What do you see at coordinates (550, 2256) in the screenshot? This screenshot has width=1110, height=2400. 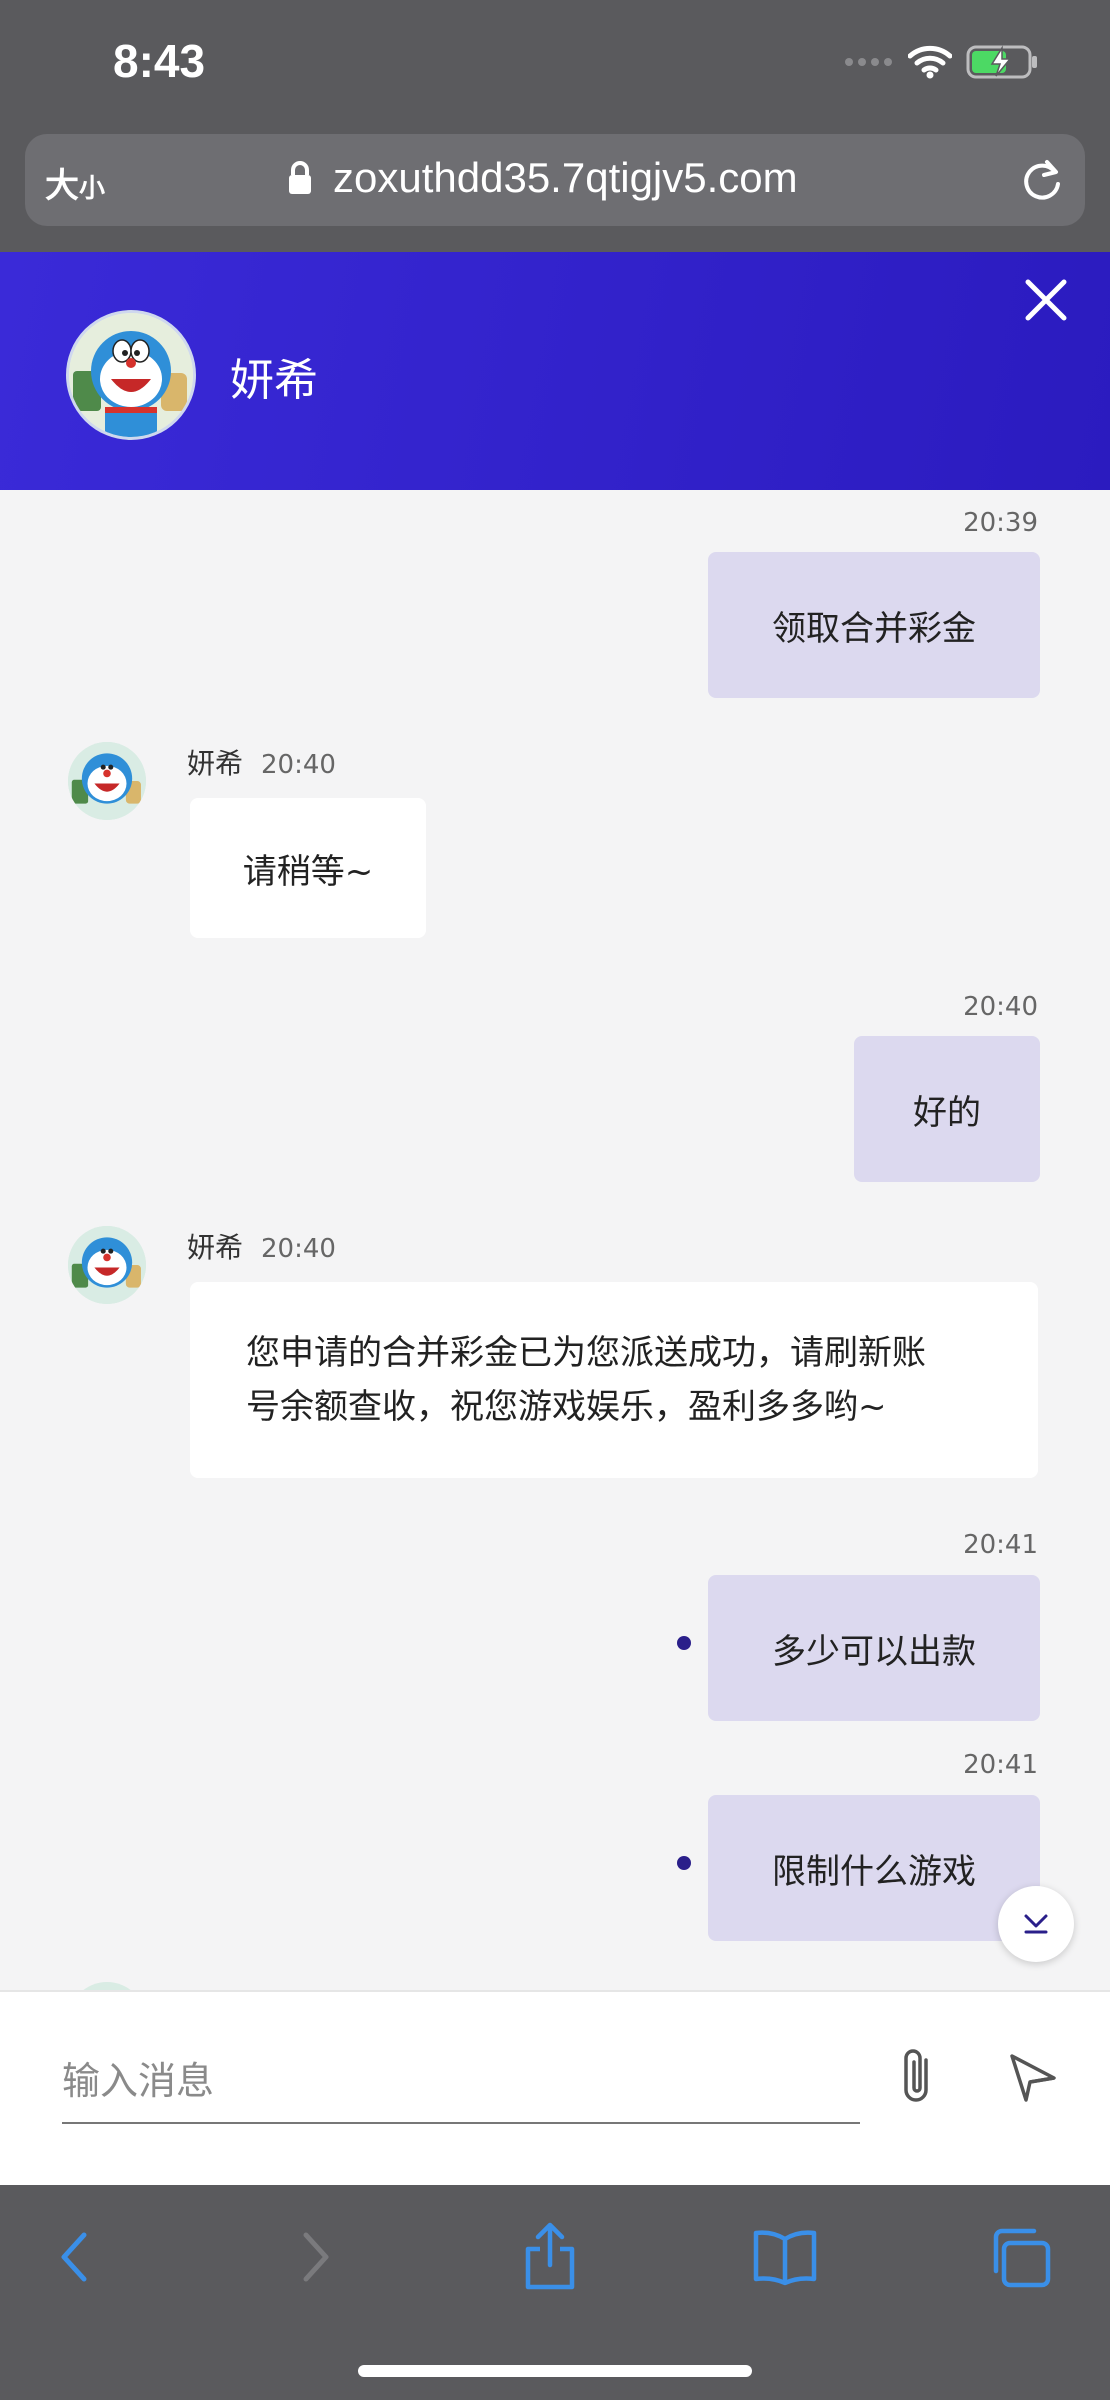 I see `share-icon` at bounding box center [550, 2256].